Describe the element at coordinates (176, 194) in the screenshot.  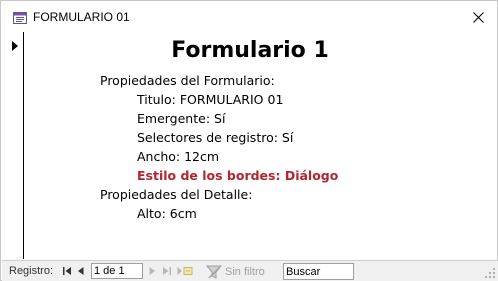
I see `section-heading: Propiedades del Detalle:` at that location.